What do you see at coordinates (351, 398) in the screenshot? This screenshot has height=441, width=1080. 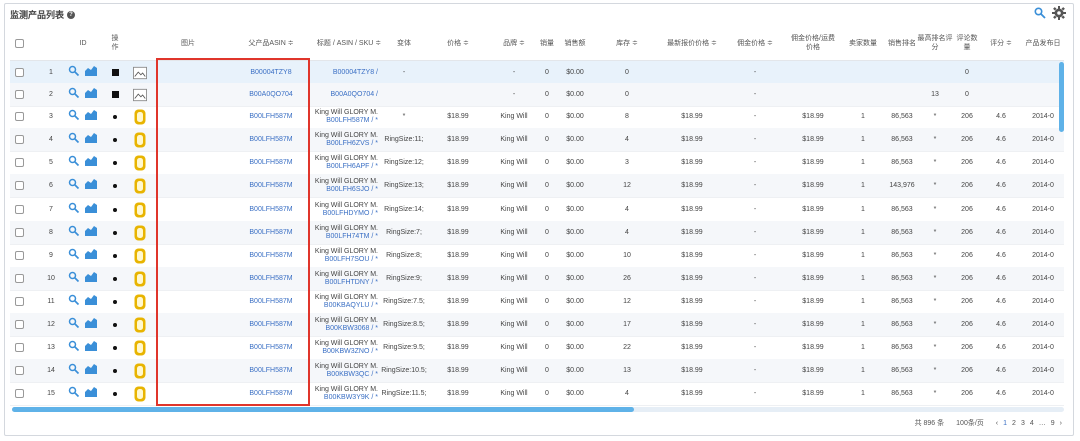 I see `asin-link: B00KBW3Y9K / *` at bounding box center [351, 398].